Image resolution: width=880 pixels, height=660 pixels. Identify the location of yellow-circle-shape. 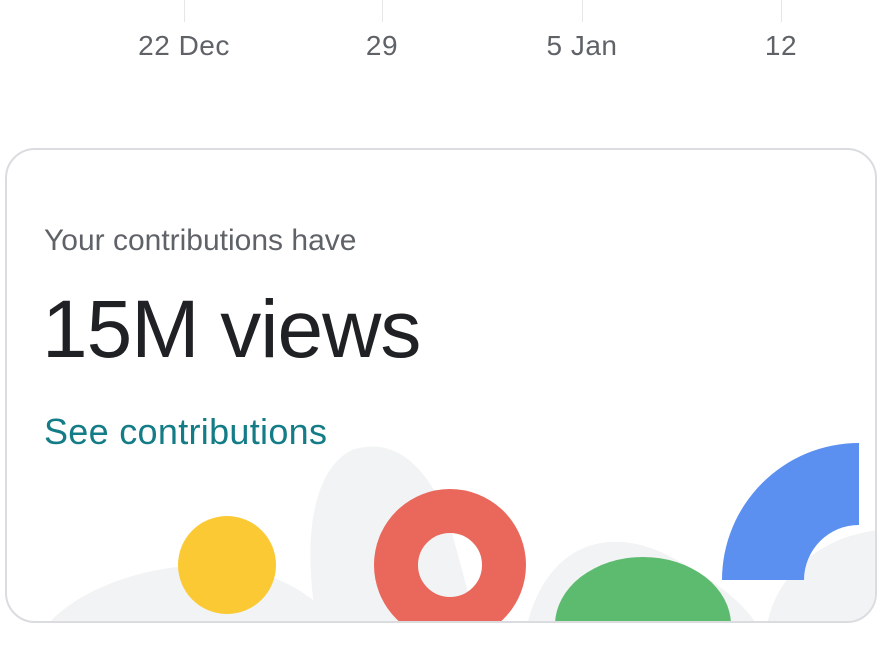
(227, 565).